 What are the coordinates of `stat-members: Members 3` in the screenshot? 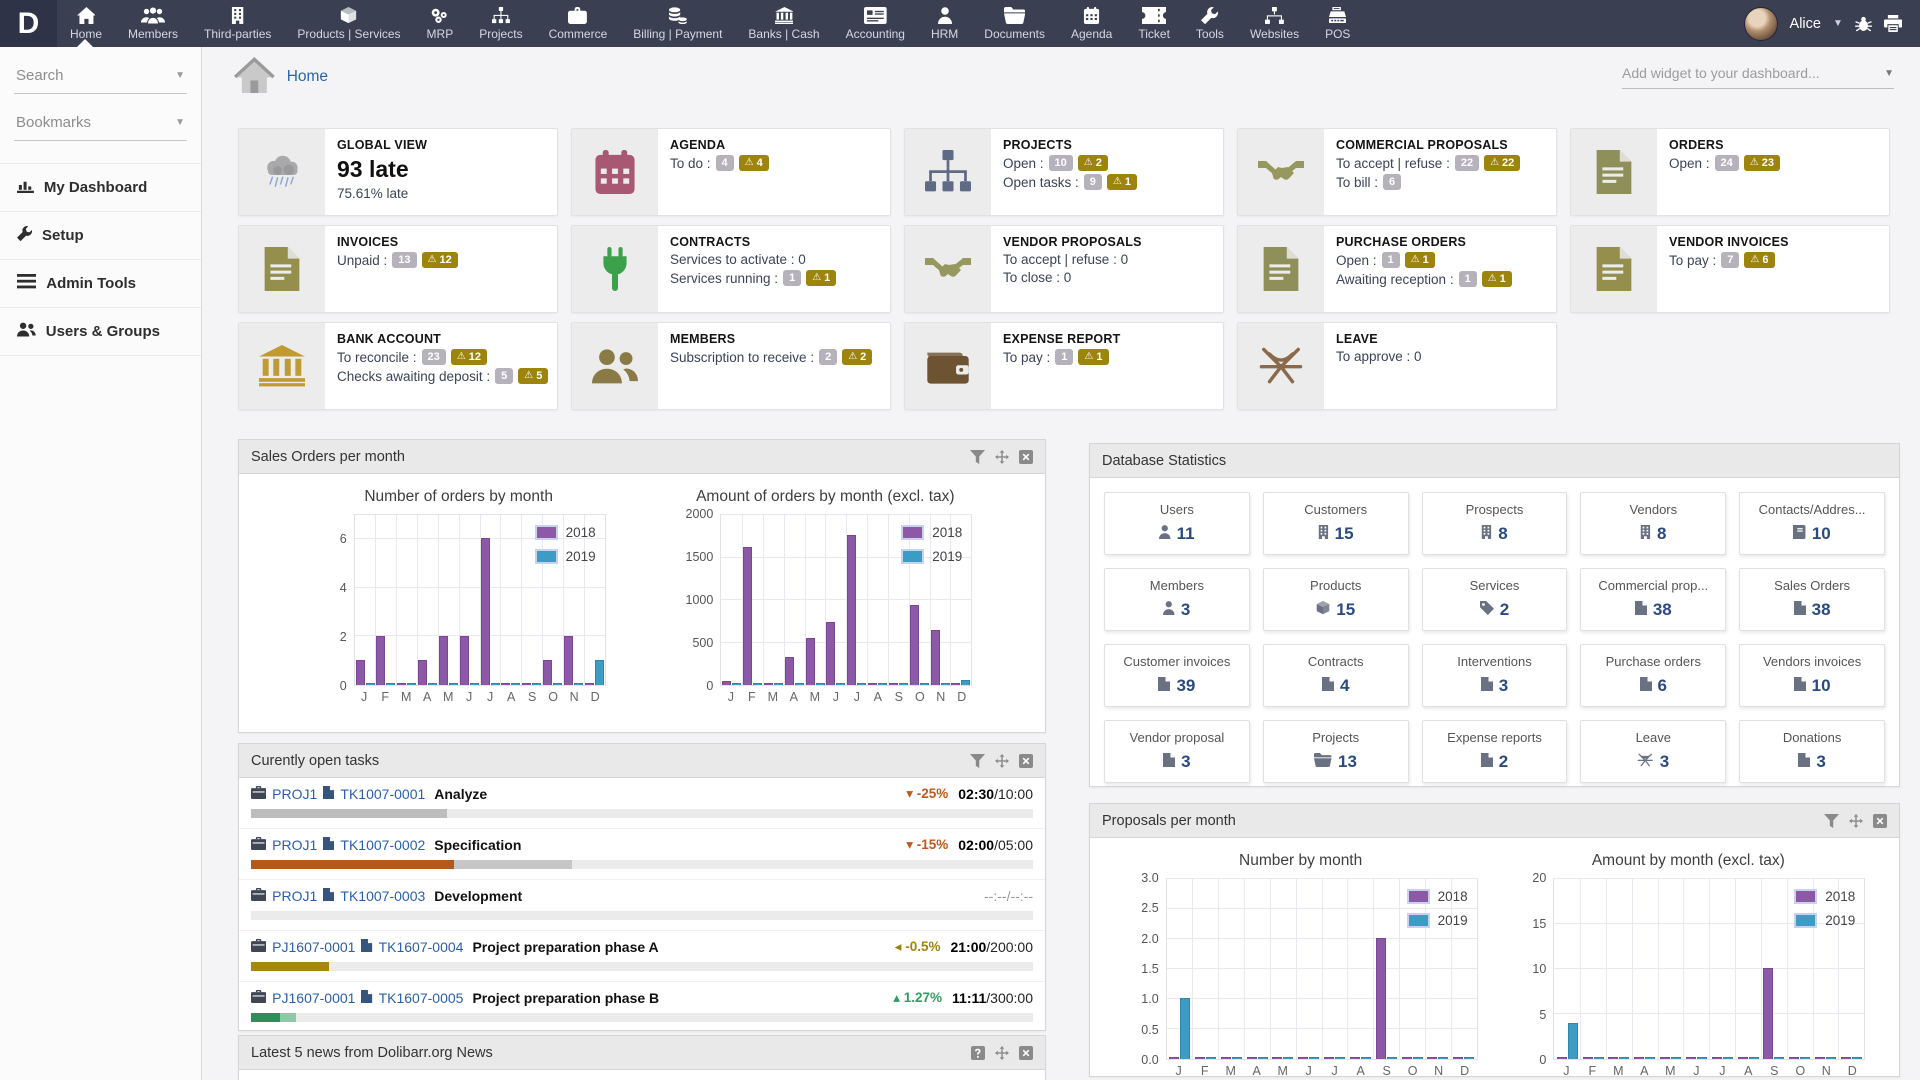 It's located at (1177, 599).